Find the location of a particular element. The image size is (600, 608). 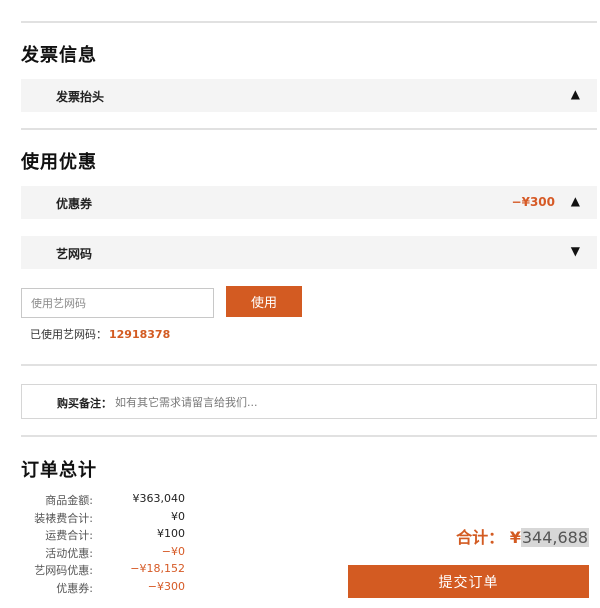

order-divider is located at coordinates (309, 436).